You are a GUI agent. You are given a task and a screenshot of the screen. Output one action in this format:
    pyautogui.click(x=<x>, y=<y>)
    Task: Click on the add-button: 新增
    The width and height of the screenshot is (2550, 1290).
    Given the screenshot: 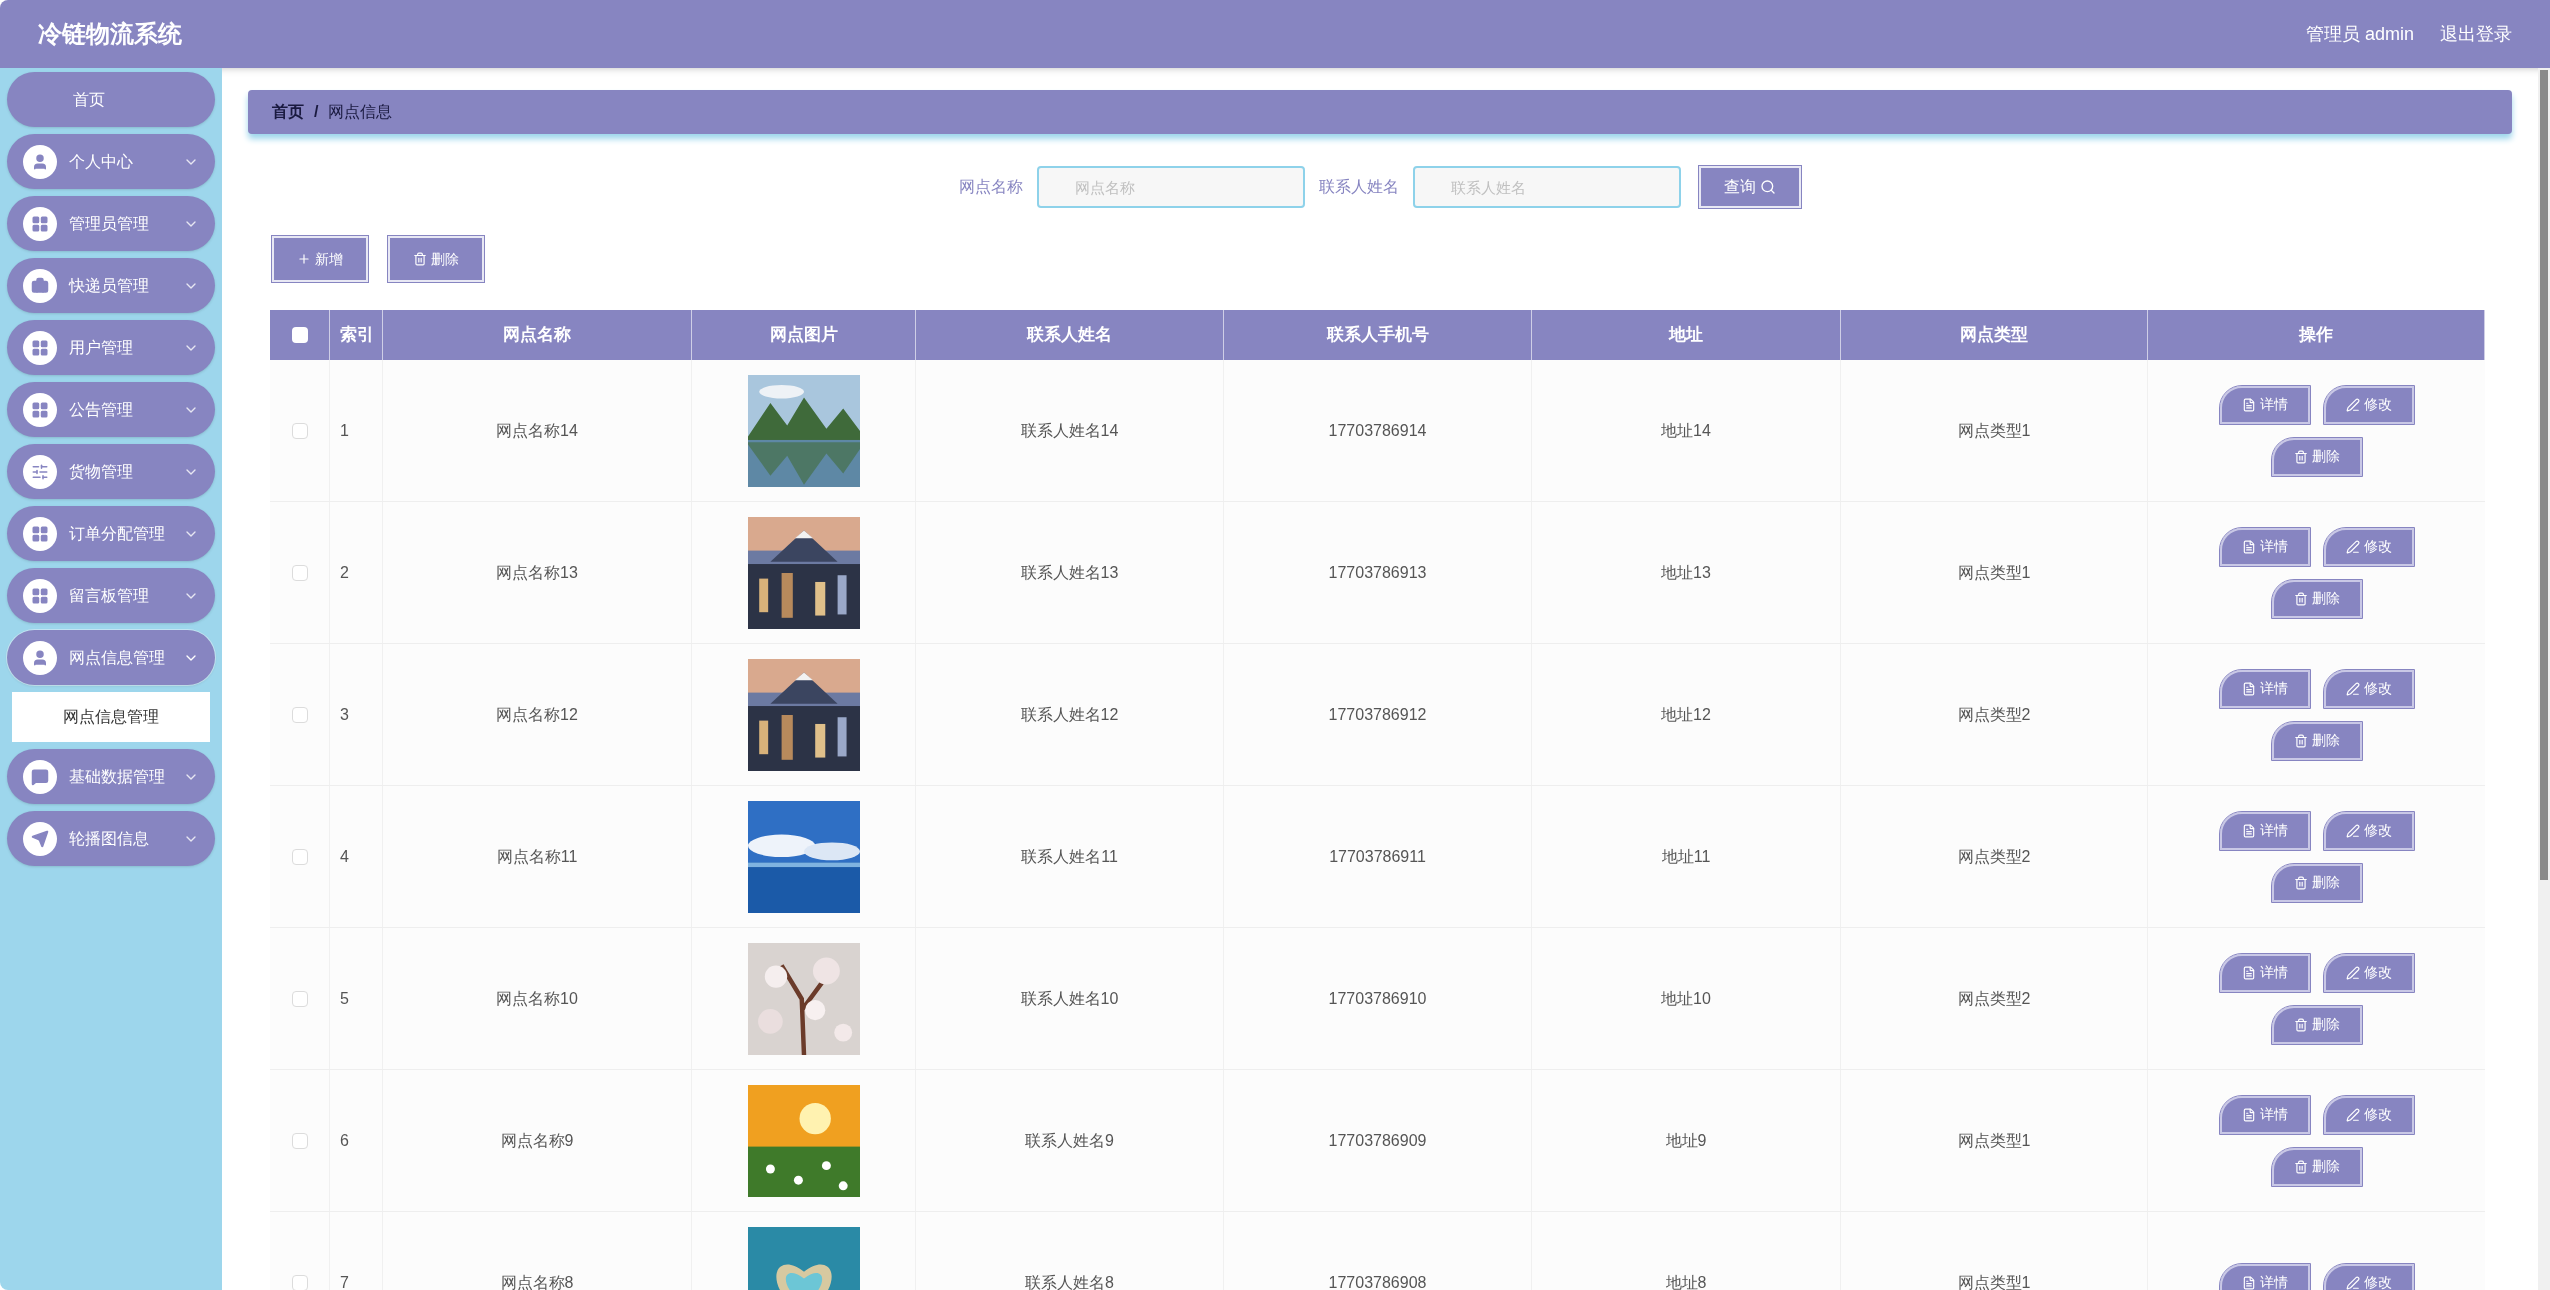 What is the action you would take?
    pyautogui.click(x=320, y=259)
    